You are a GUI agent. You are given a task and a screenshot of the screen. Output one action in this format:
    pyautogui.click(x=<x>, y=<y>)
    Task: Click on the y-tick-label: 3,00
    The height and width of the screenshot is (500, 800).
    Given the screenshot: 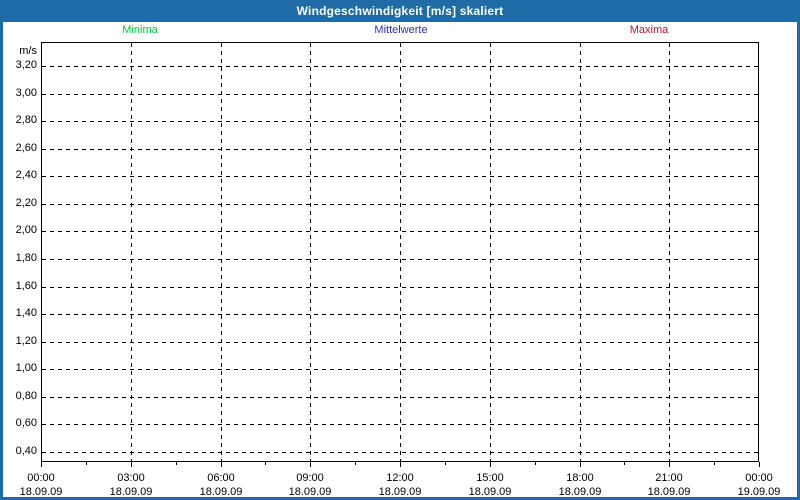 What is the action you would take?
    pyautogui.click(x=26, y=93)
    